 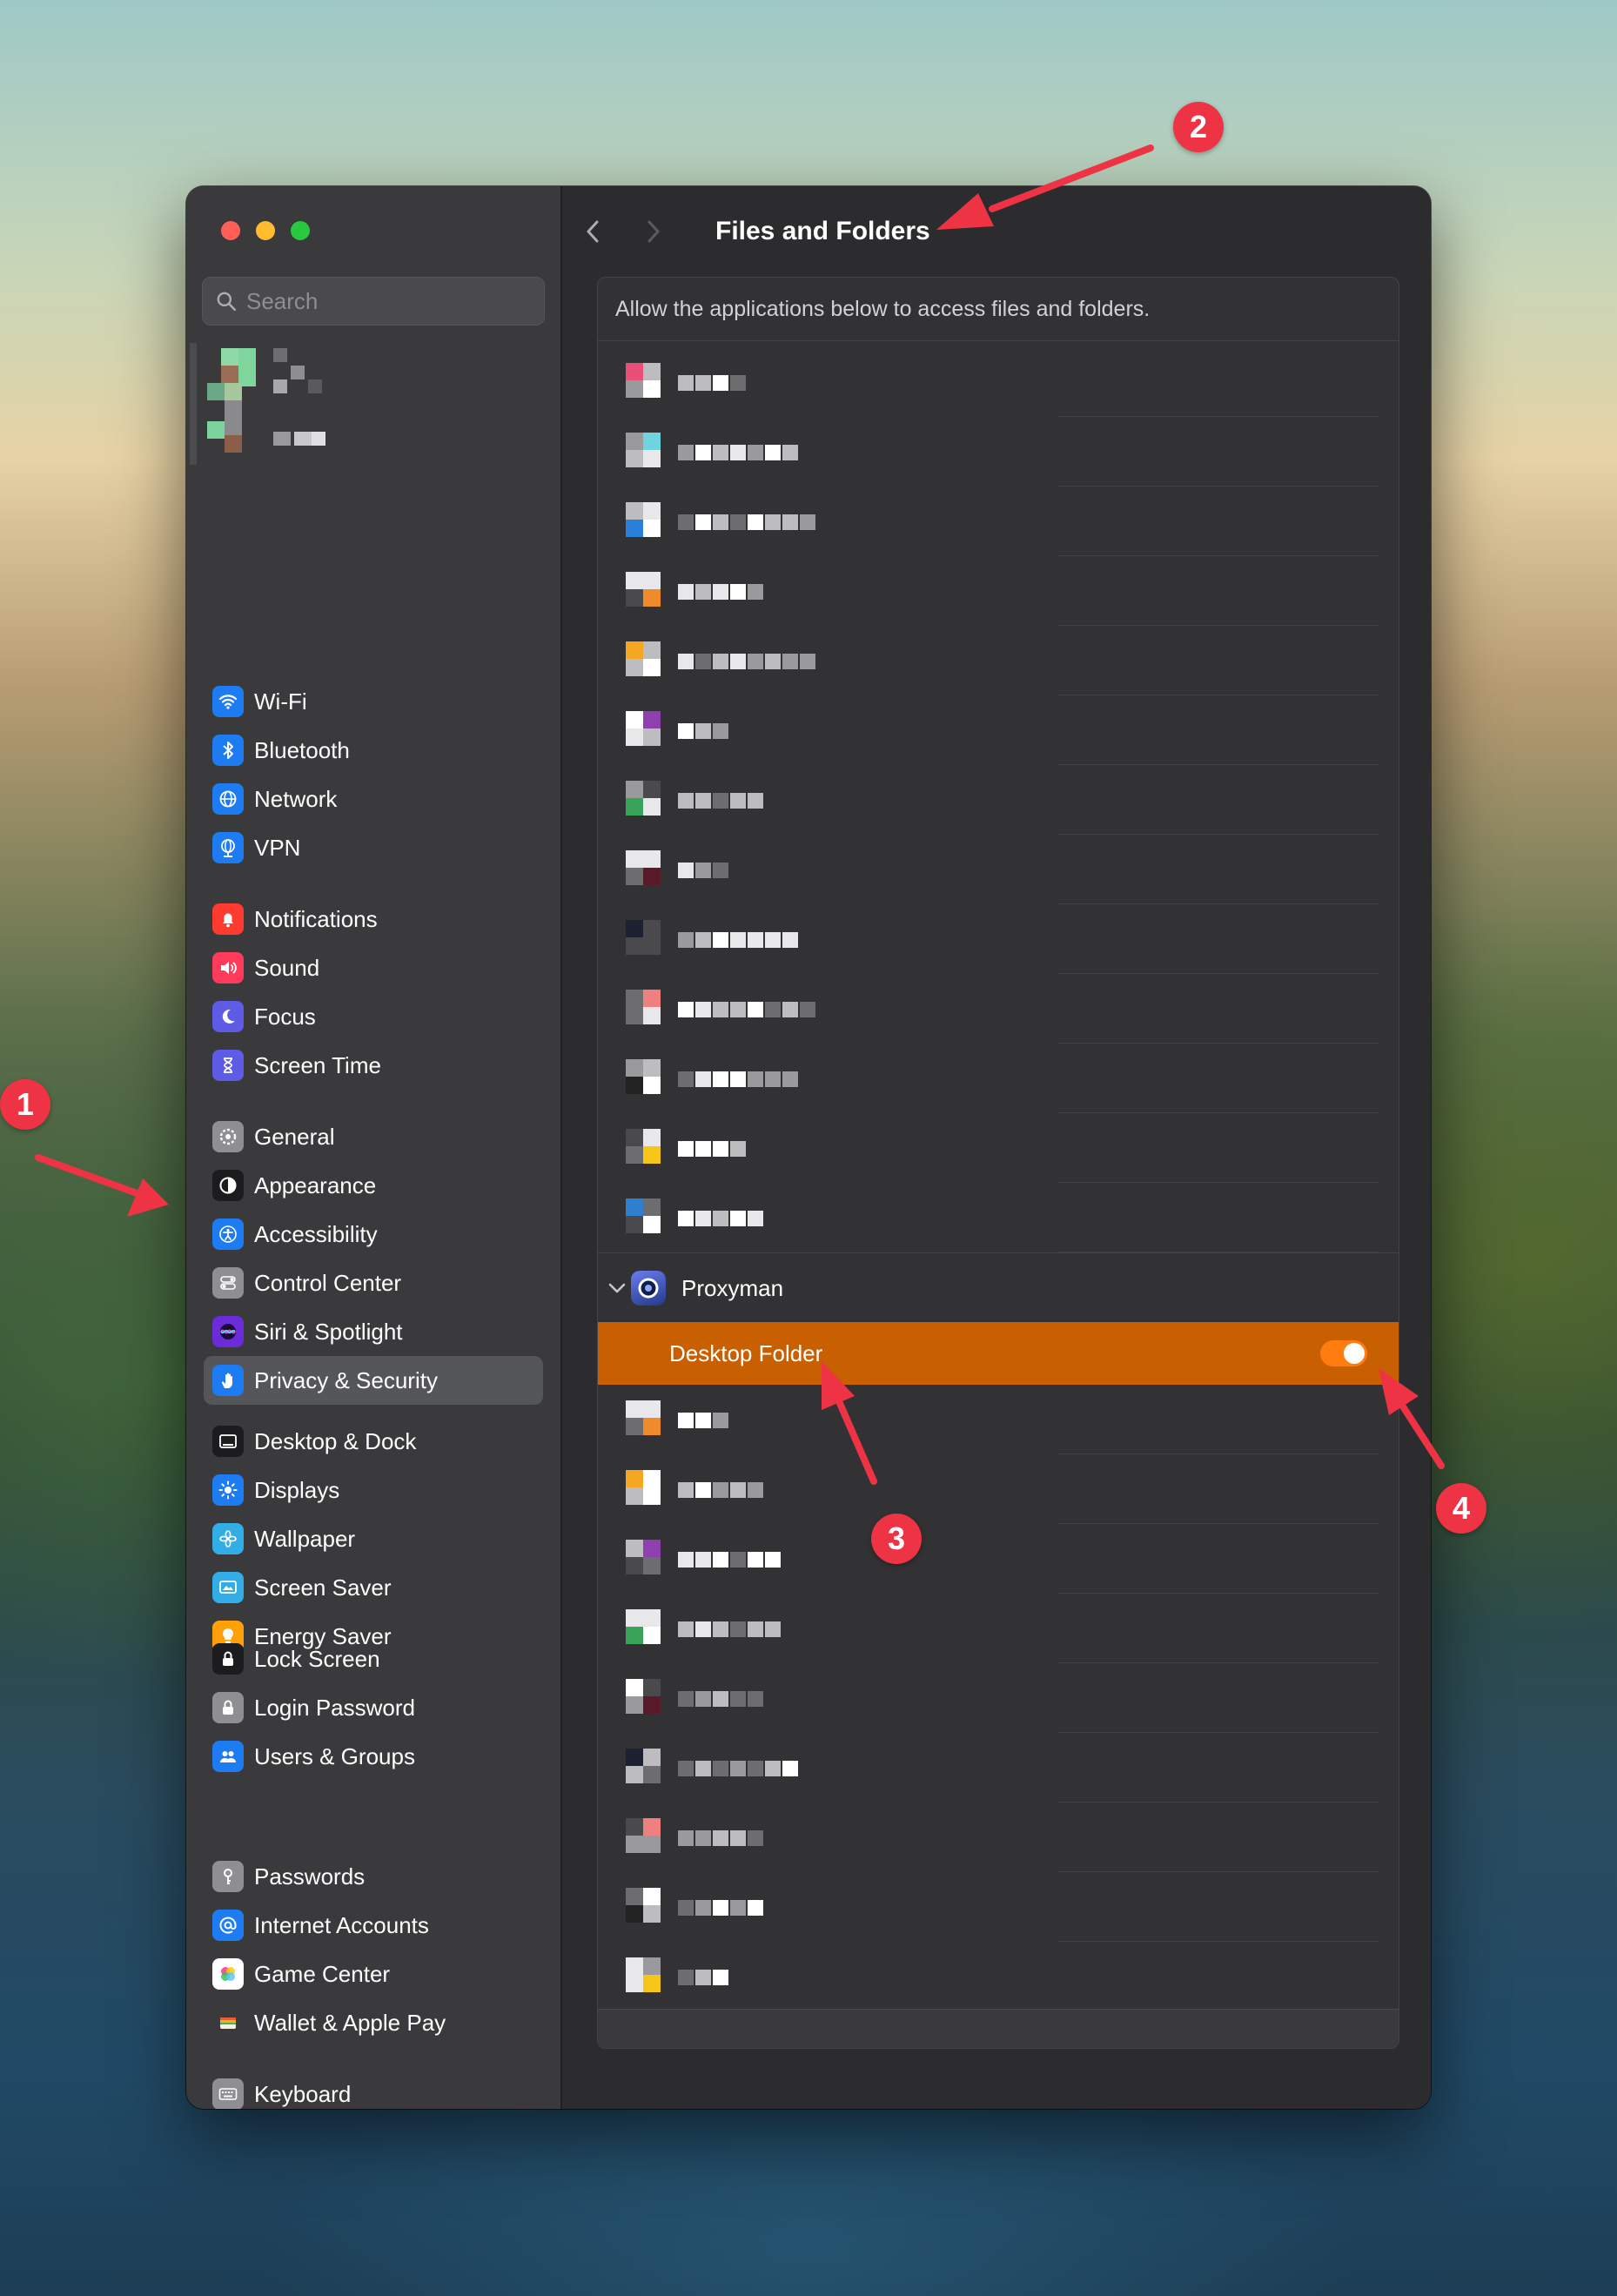 I want to click on sidebar-item-users-groups: Users & Groups, so click(x=373, y=1756).